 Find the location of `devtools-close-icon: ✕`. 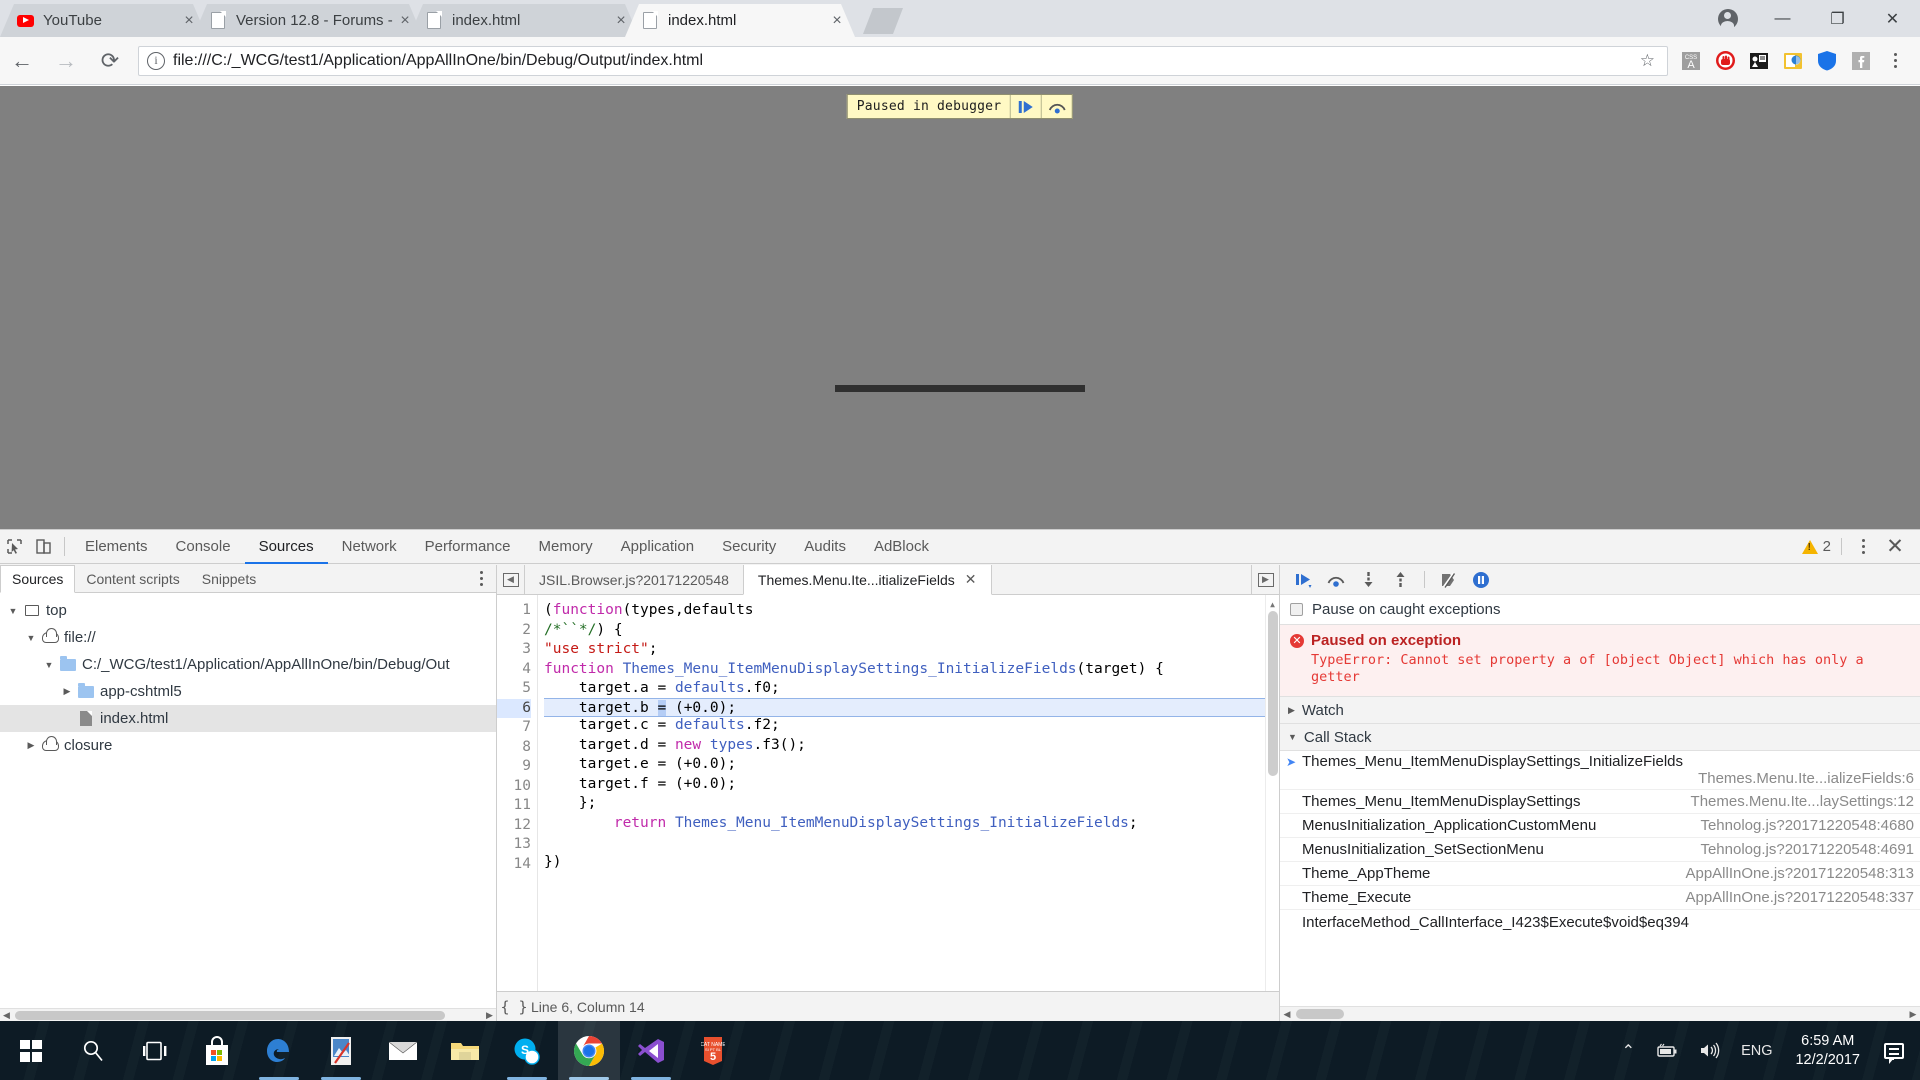

devtools-close-icon: ✕ is located at coordinates (1895, 546).